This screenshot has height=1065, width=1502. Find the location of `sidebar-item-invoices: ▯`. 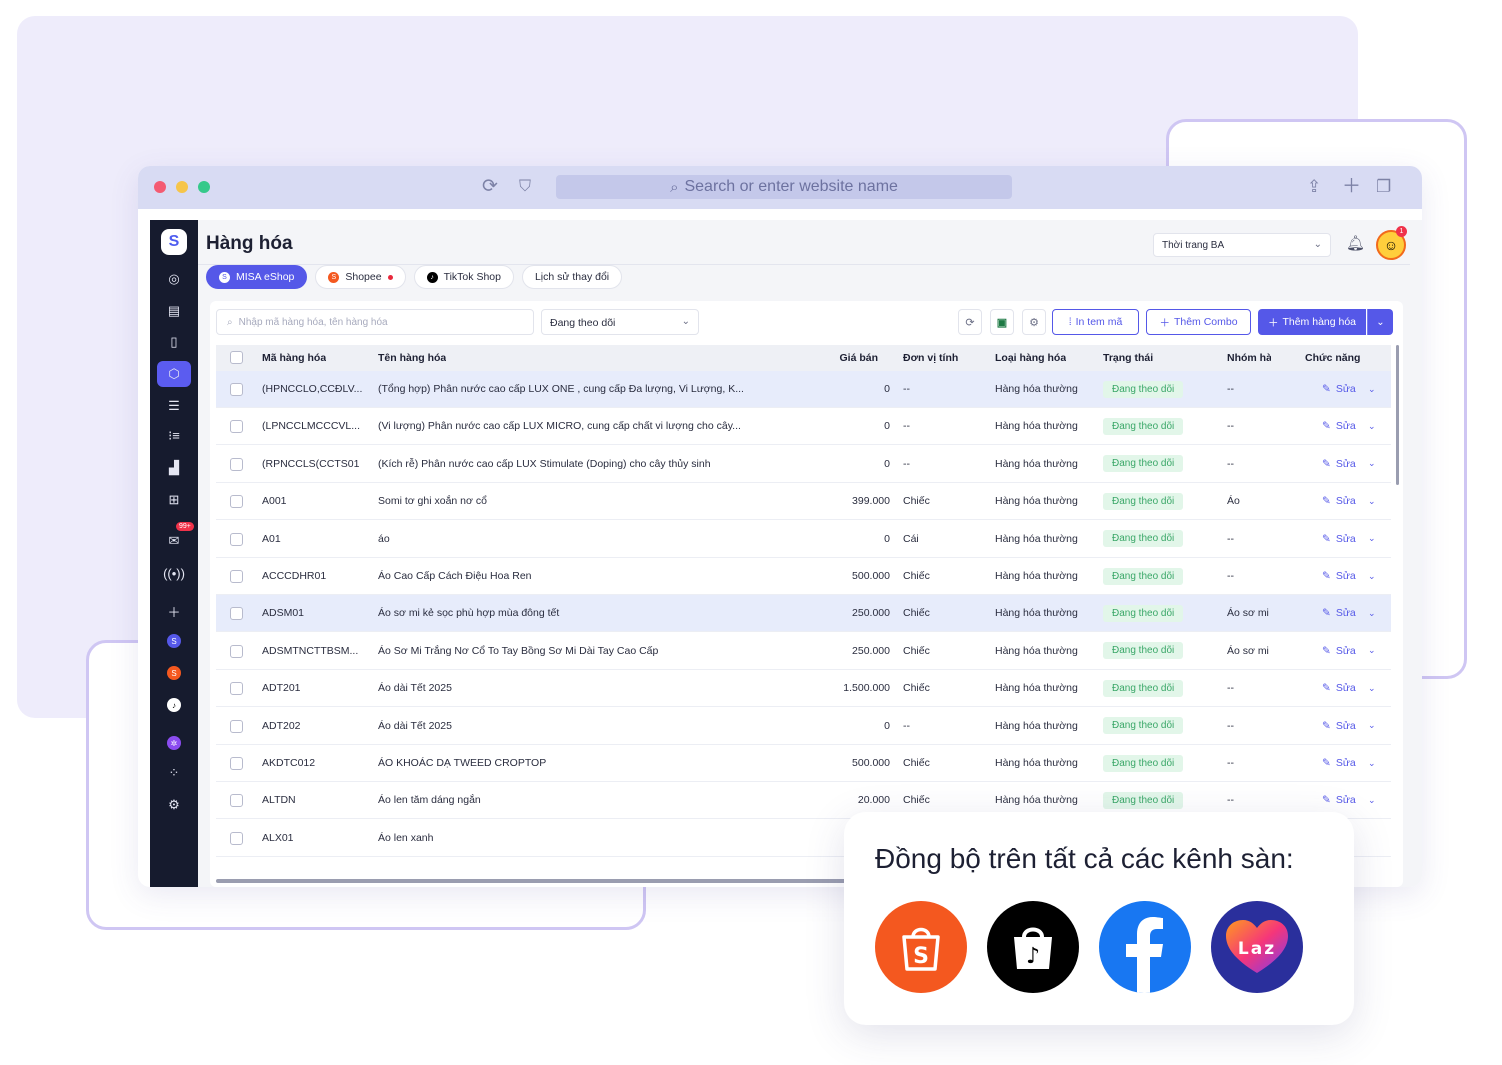

sidebar-item-invoices: ▯ is located at coordinates (174, 342).